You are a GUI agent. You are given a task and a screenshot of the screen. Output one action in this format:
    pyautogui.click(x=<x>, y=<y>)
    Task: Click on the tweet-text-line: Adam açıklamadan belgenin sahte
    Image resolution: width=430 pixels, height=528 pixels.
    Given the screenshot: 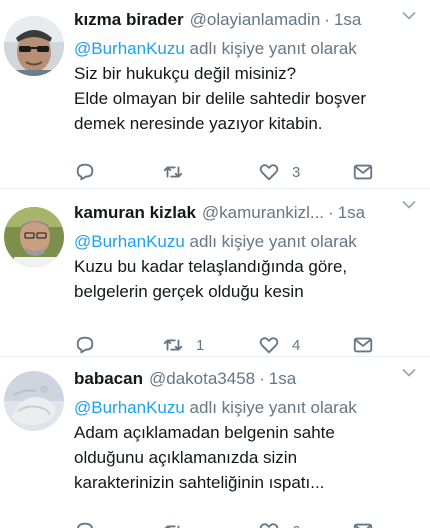 What is the action you would take?
    pyautogui.click(x=204, y=432)
    